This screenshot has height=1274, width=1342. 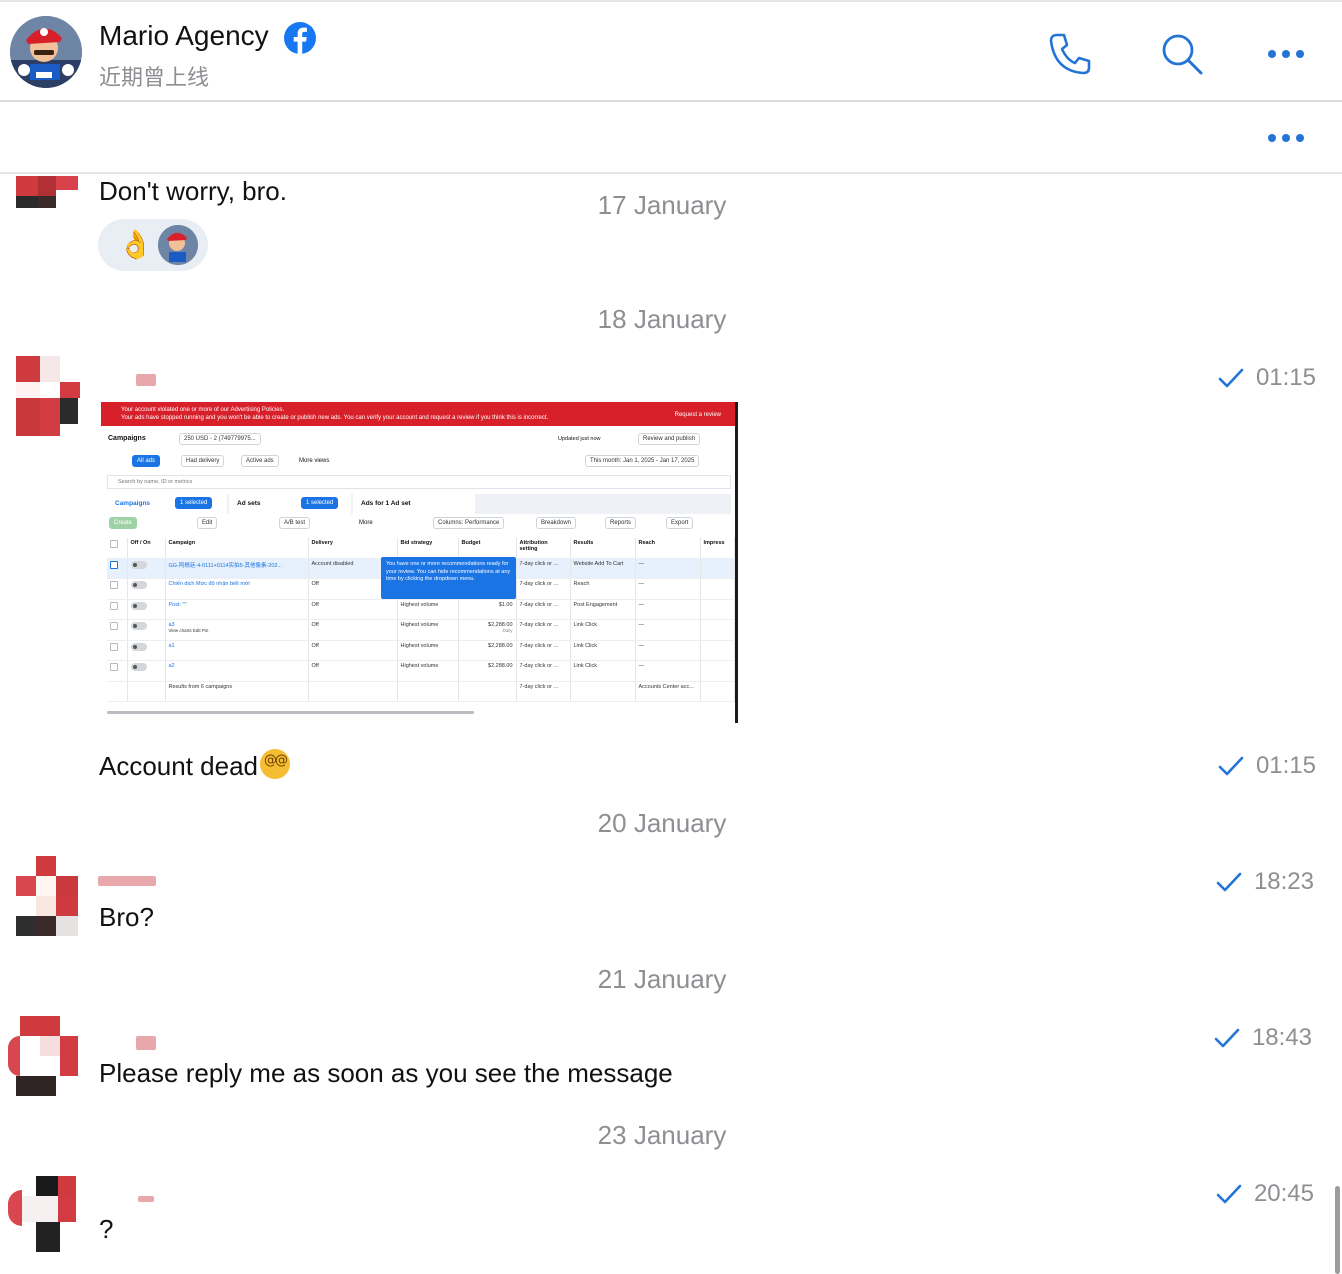 What do you see at coordinates (1182, 54) in the screenshot?
I see `search-icon` at bounding box center [1182, 54].